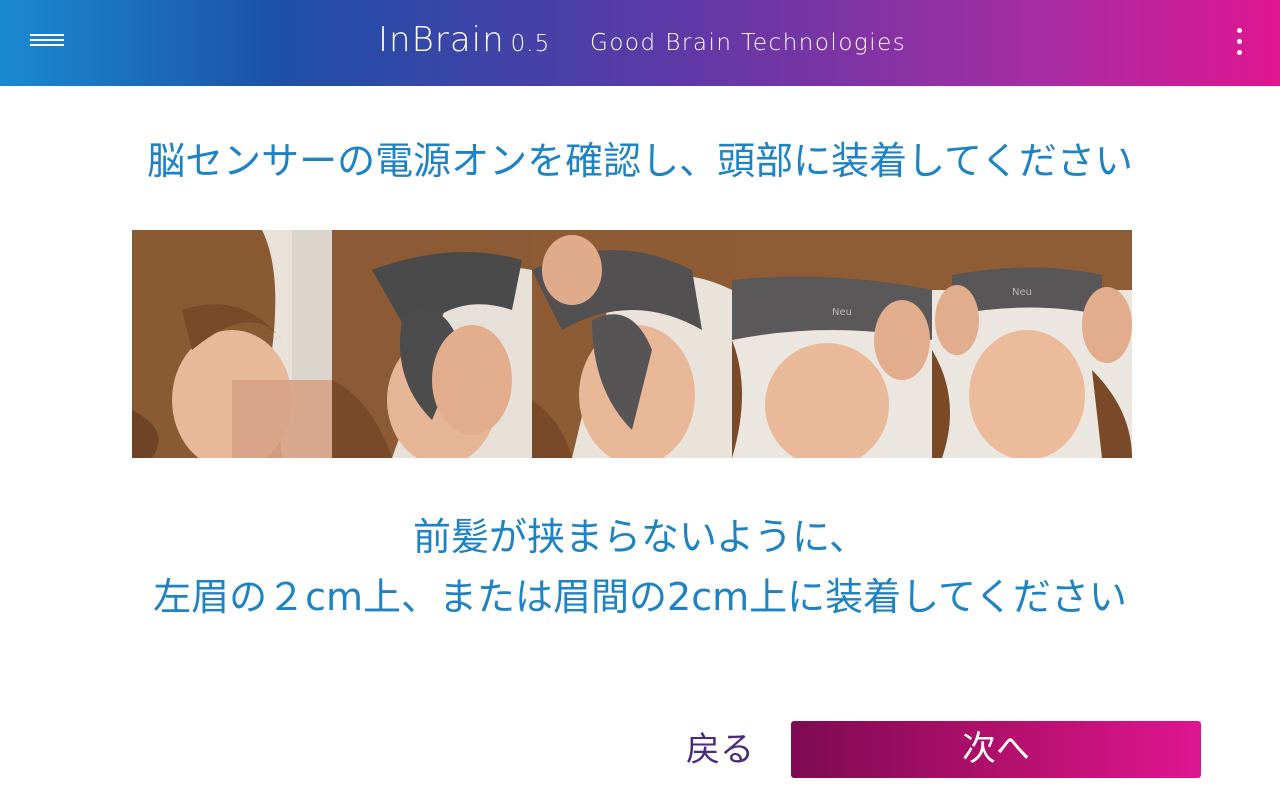 This screenshot has width=1280, height=800. Describe the element at coordinates (47, 42) in the screenshot. I see `hamburger-menu-icon` at that location.